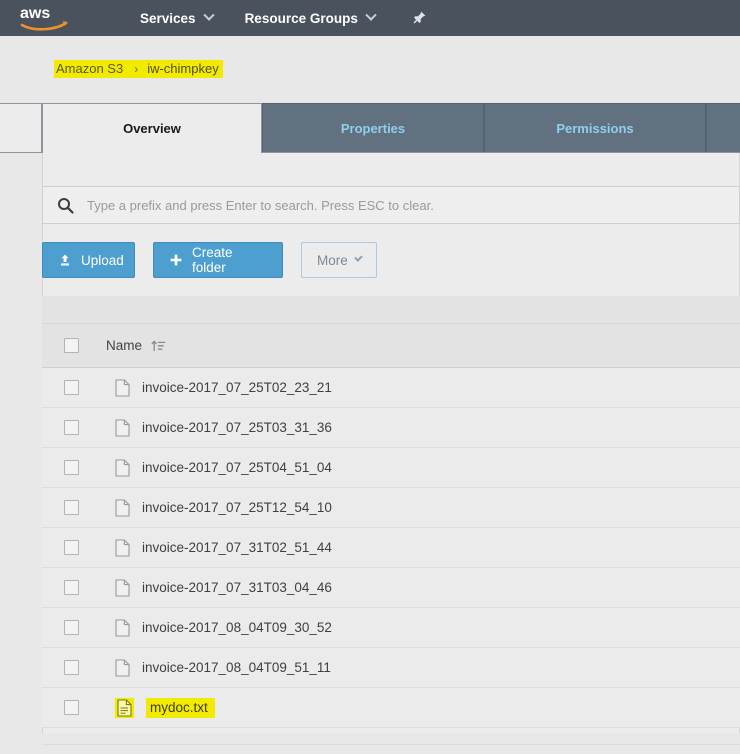  I want to click on table-toolbar-strip, so click(391, 310).